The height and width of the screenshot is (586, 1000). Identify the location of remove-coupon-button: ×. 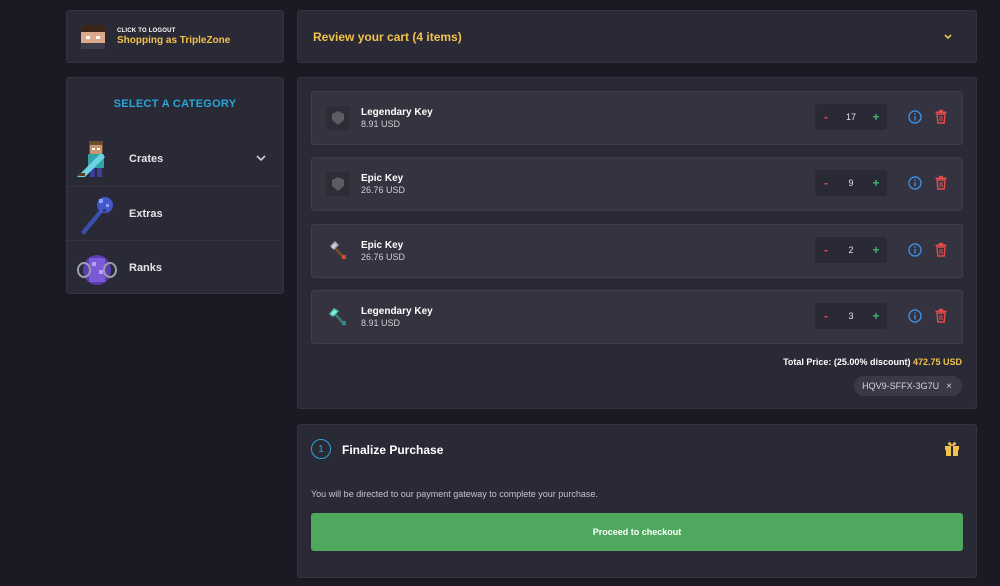
(949, 386).